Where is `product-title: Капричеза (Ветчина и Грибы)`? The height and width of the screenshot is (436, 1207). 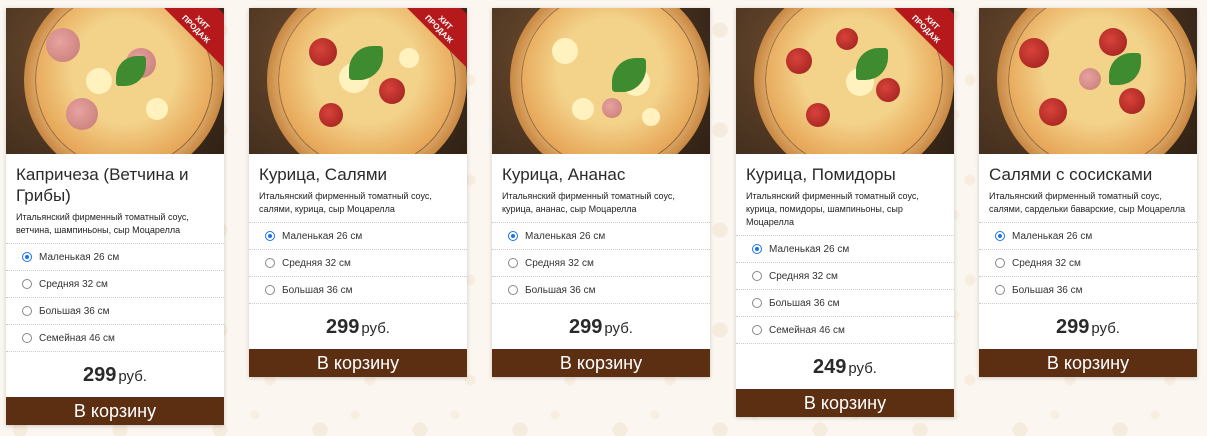
product-title: Капричеза (Ветчина и Грибы) is located at coordinates (115, 185).